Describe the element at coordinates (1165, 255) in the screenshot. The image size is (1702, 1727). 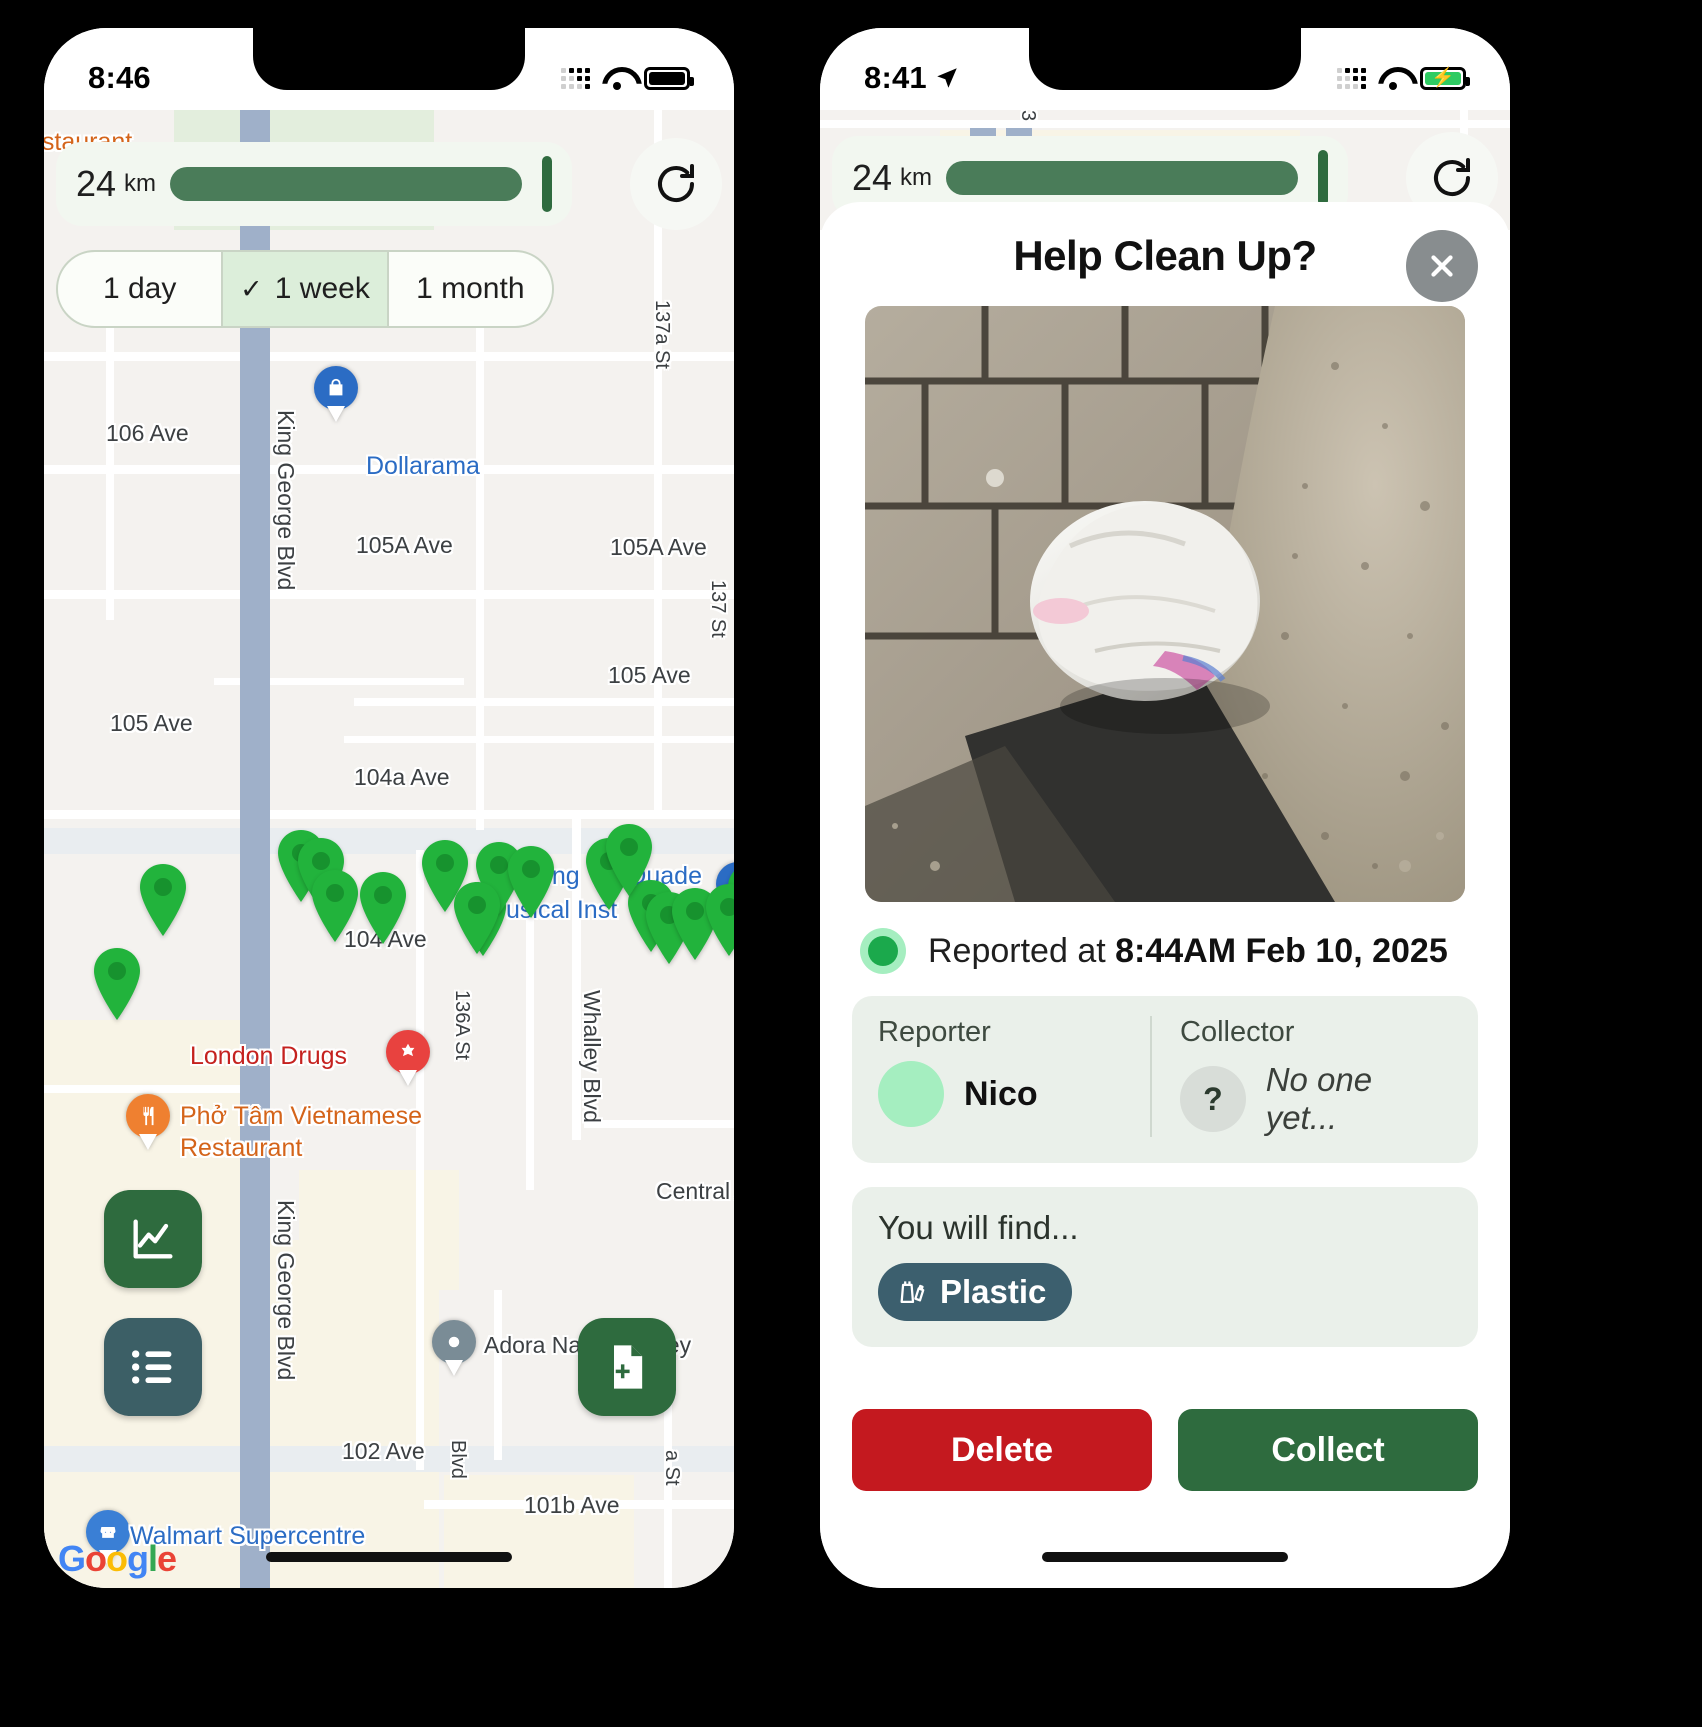
I see `modal-title: Help Clean Up?` at that location.